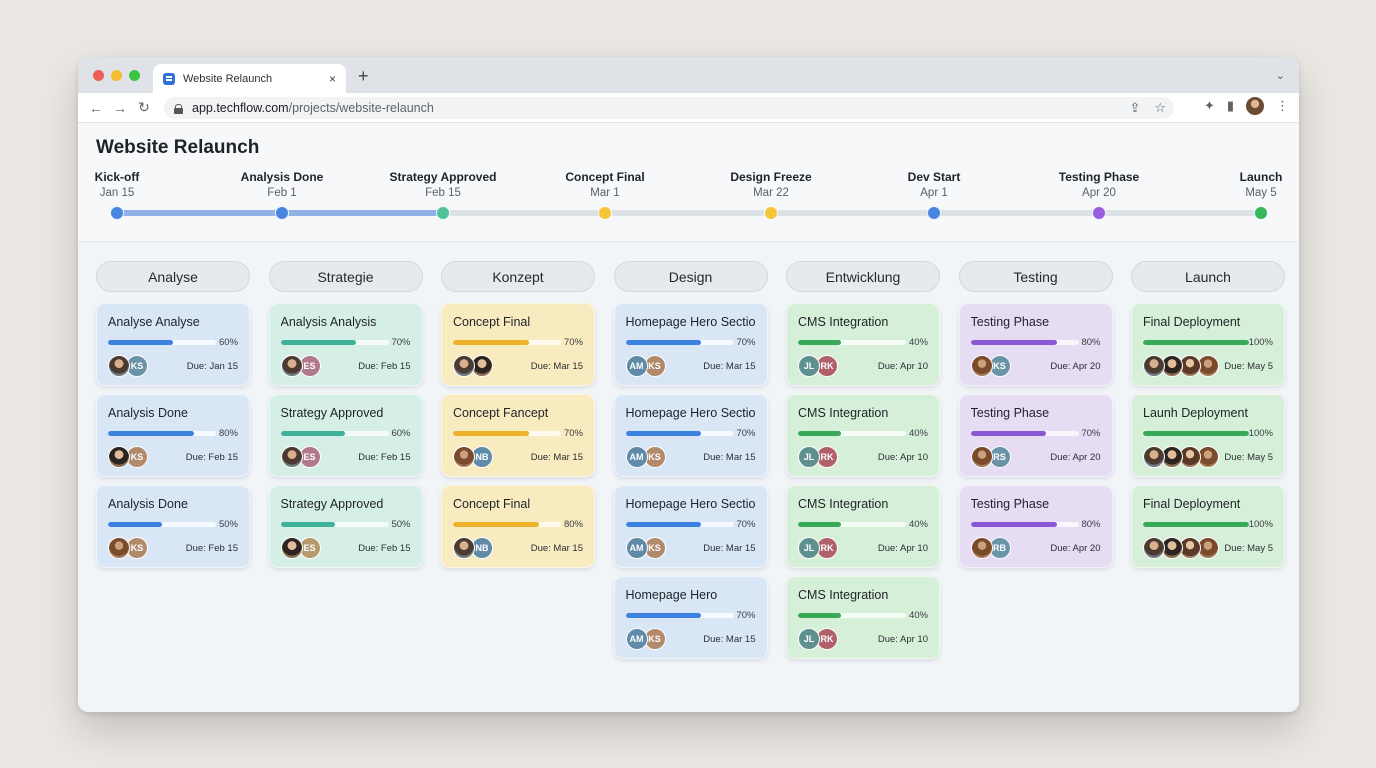  Describe the element at coordinates (282, 184) in the screenshot. I see `milestone: Analysis Done Feb 1` at that location.